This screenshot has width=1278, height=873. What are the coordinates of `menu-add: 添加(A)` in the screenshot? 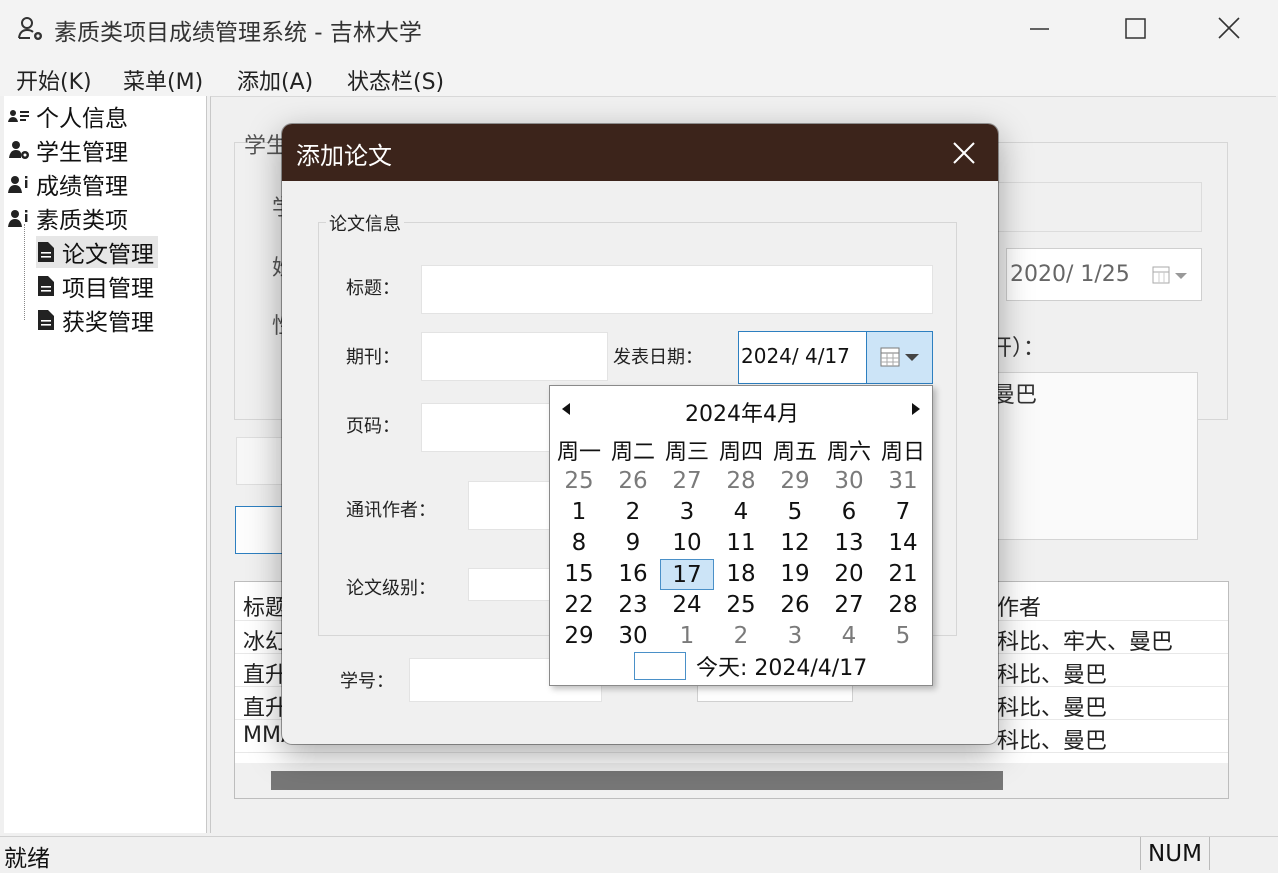 It's located at (275, 80).